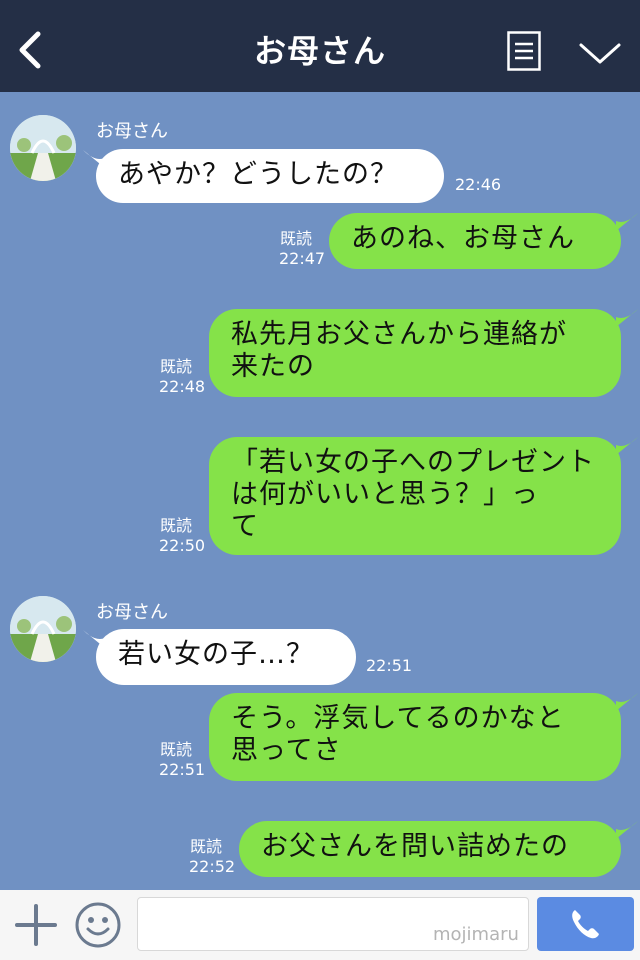  Describe the element at coordinates (413, 462) in the screenshot. I see `message-text-line: 「若い女の子へのプレゼント` at that location.